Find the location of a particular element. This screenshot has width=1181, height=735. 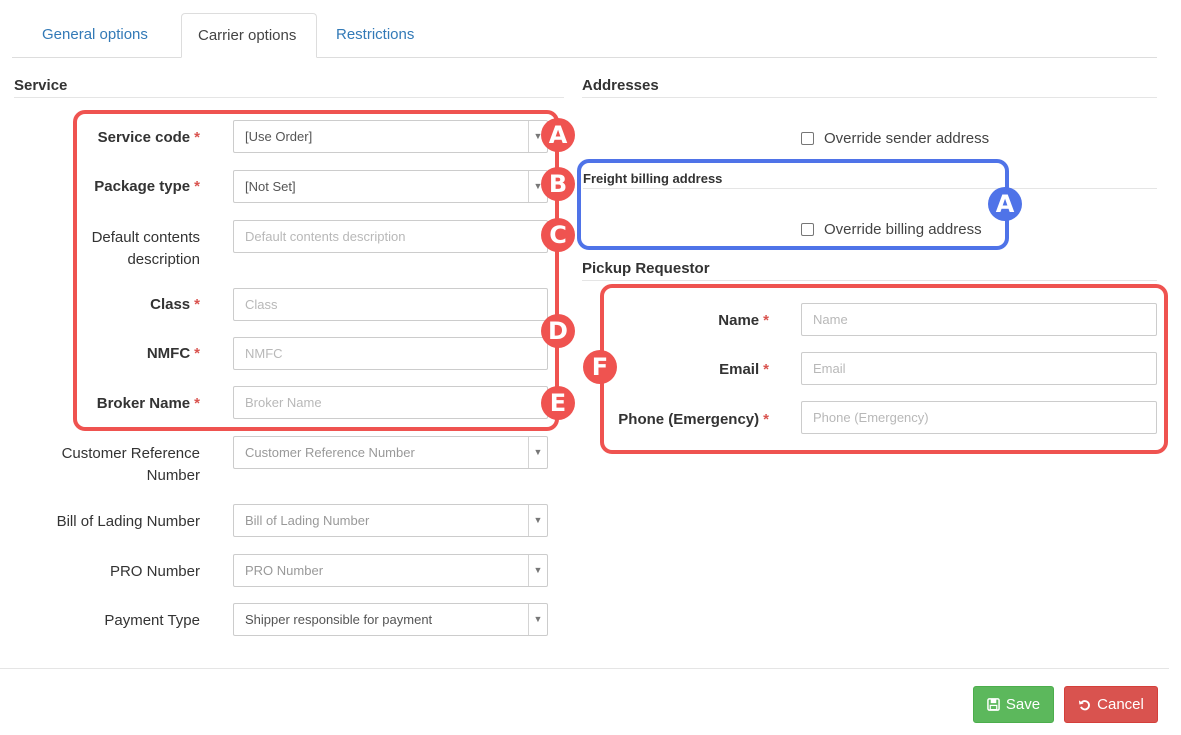

override-sender-label: Override sender address is located at coordinates (907, 138).